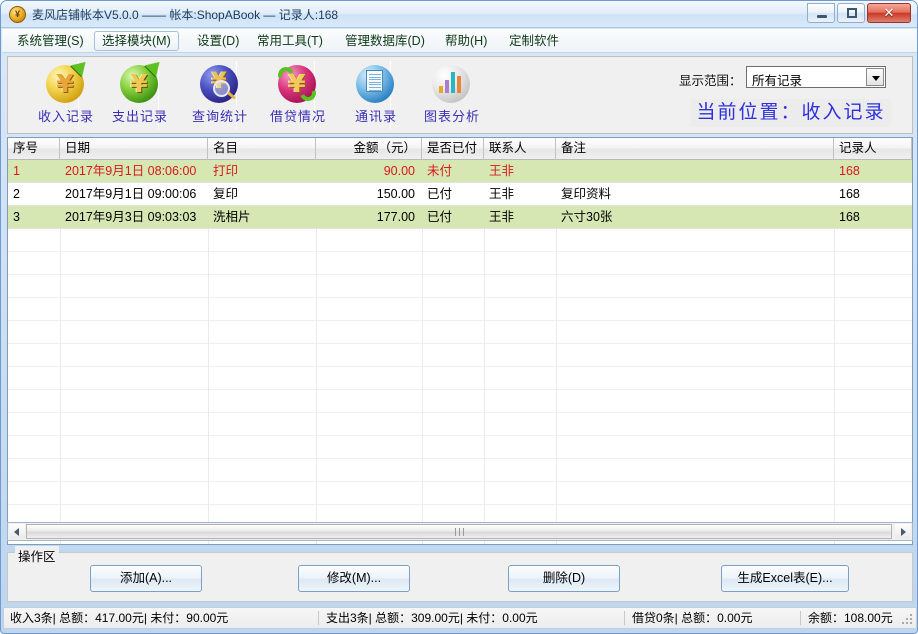 This screenshot has height=634, width=918. Describe the element at coordinates (452, 95) in the screenshot. I see `toolbar-button-5: 图表分析` at that location.